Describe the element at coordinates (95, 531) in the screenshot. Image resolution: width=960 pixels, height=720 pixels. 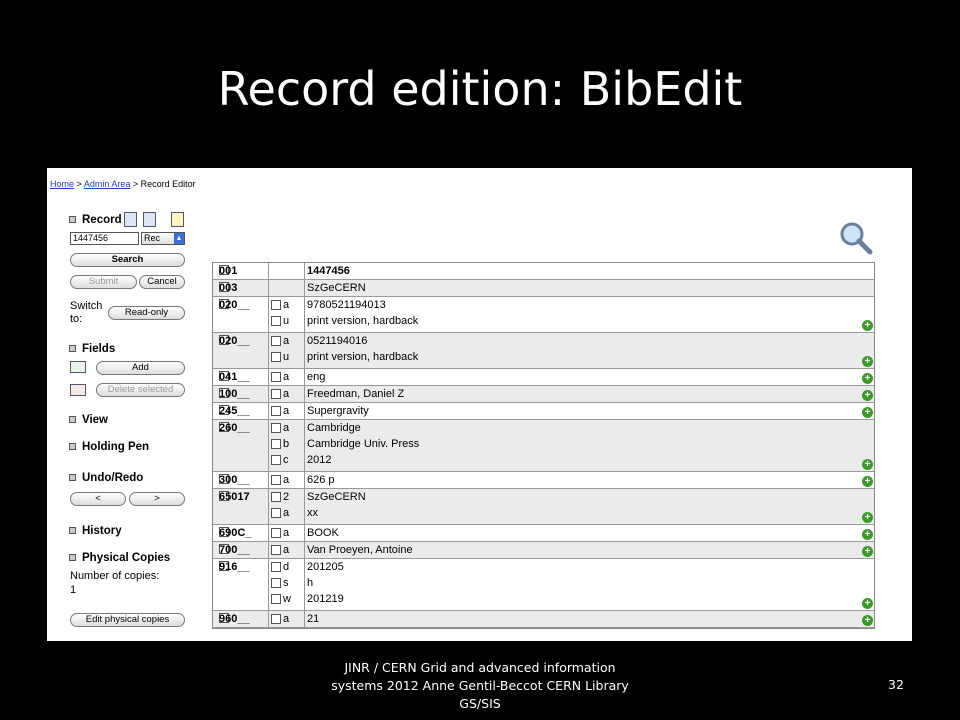
I see `history-heading: History` at that location.